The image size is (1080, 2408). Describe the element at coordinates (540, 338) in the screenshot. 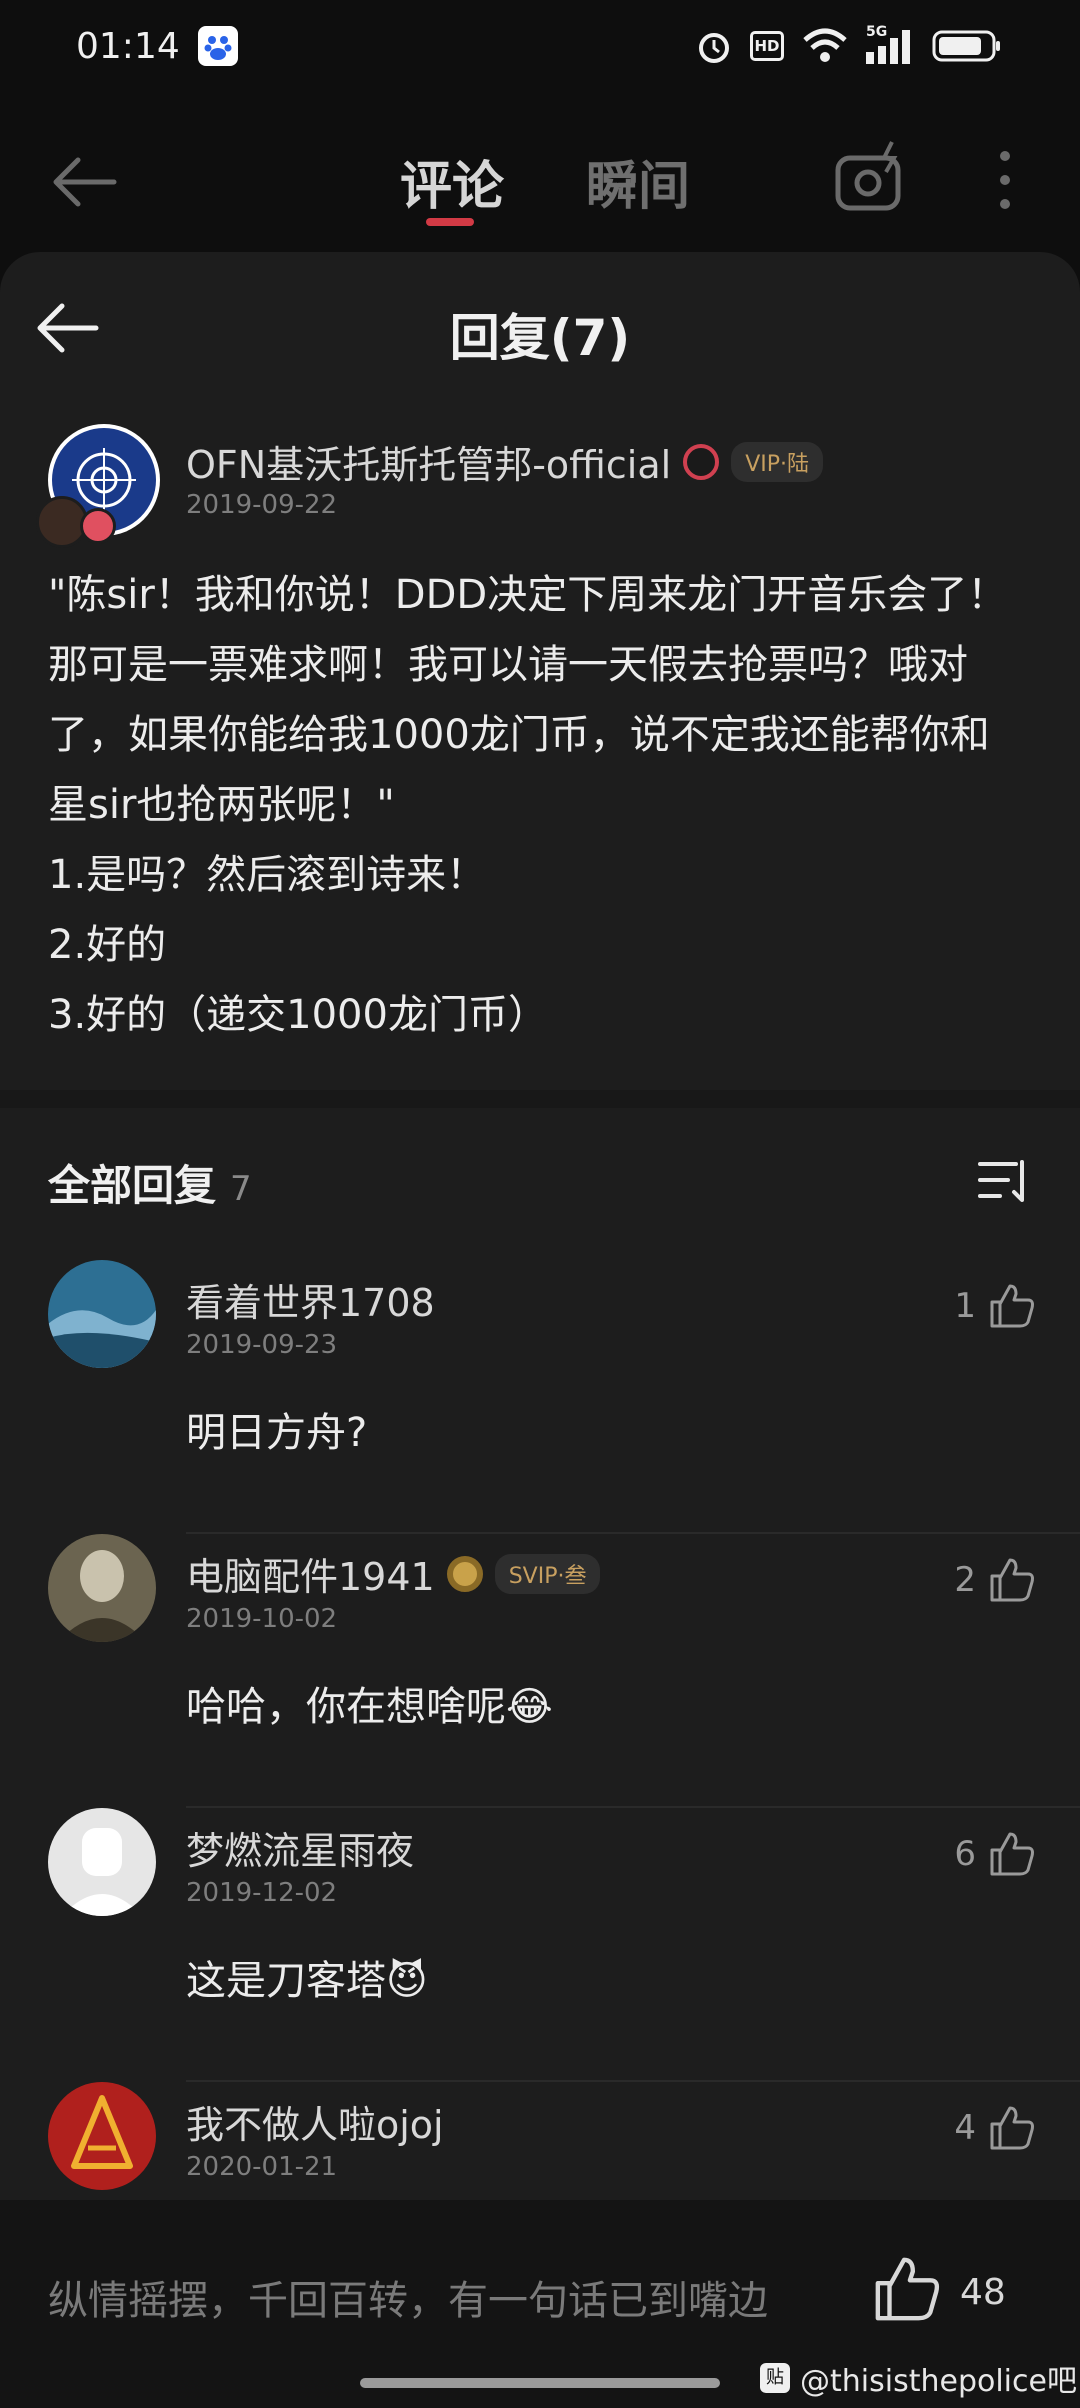

I see `sheet-title: 回复(7)` at that location.